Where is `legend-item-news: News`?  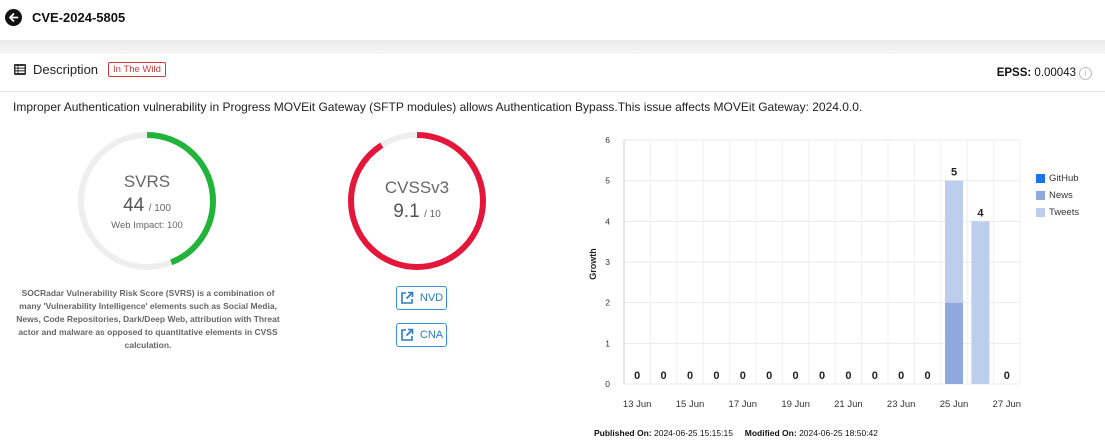
legend-item-news: News is located at coordinates (1057, 195).